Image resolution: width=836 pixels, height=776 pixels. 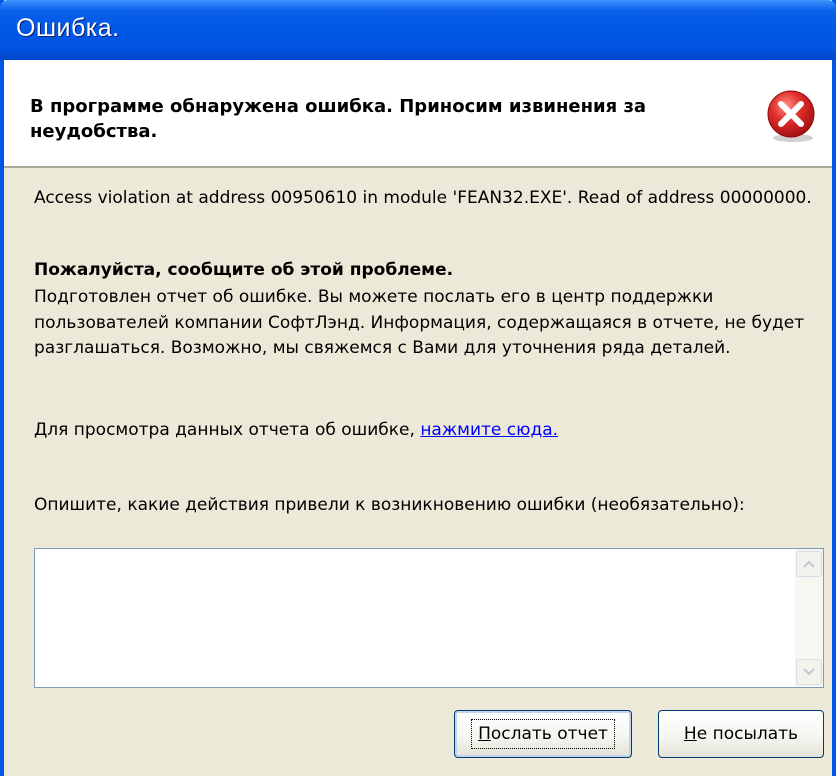 I want to click on send-report-button: Послать отчет, so click(x=543, y=734).